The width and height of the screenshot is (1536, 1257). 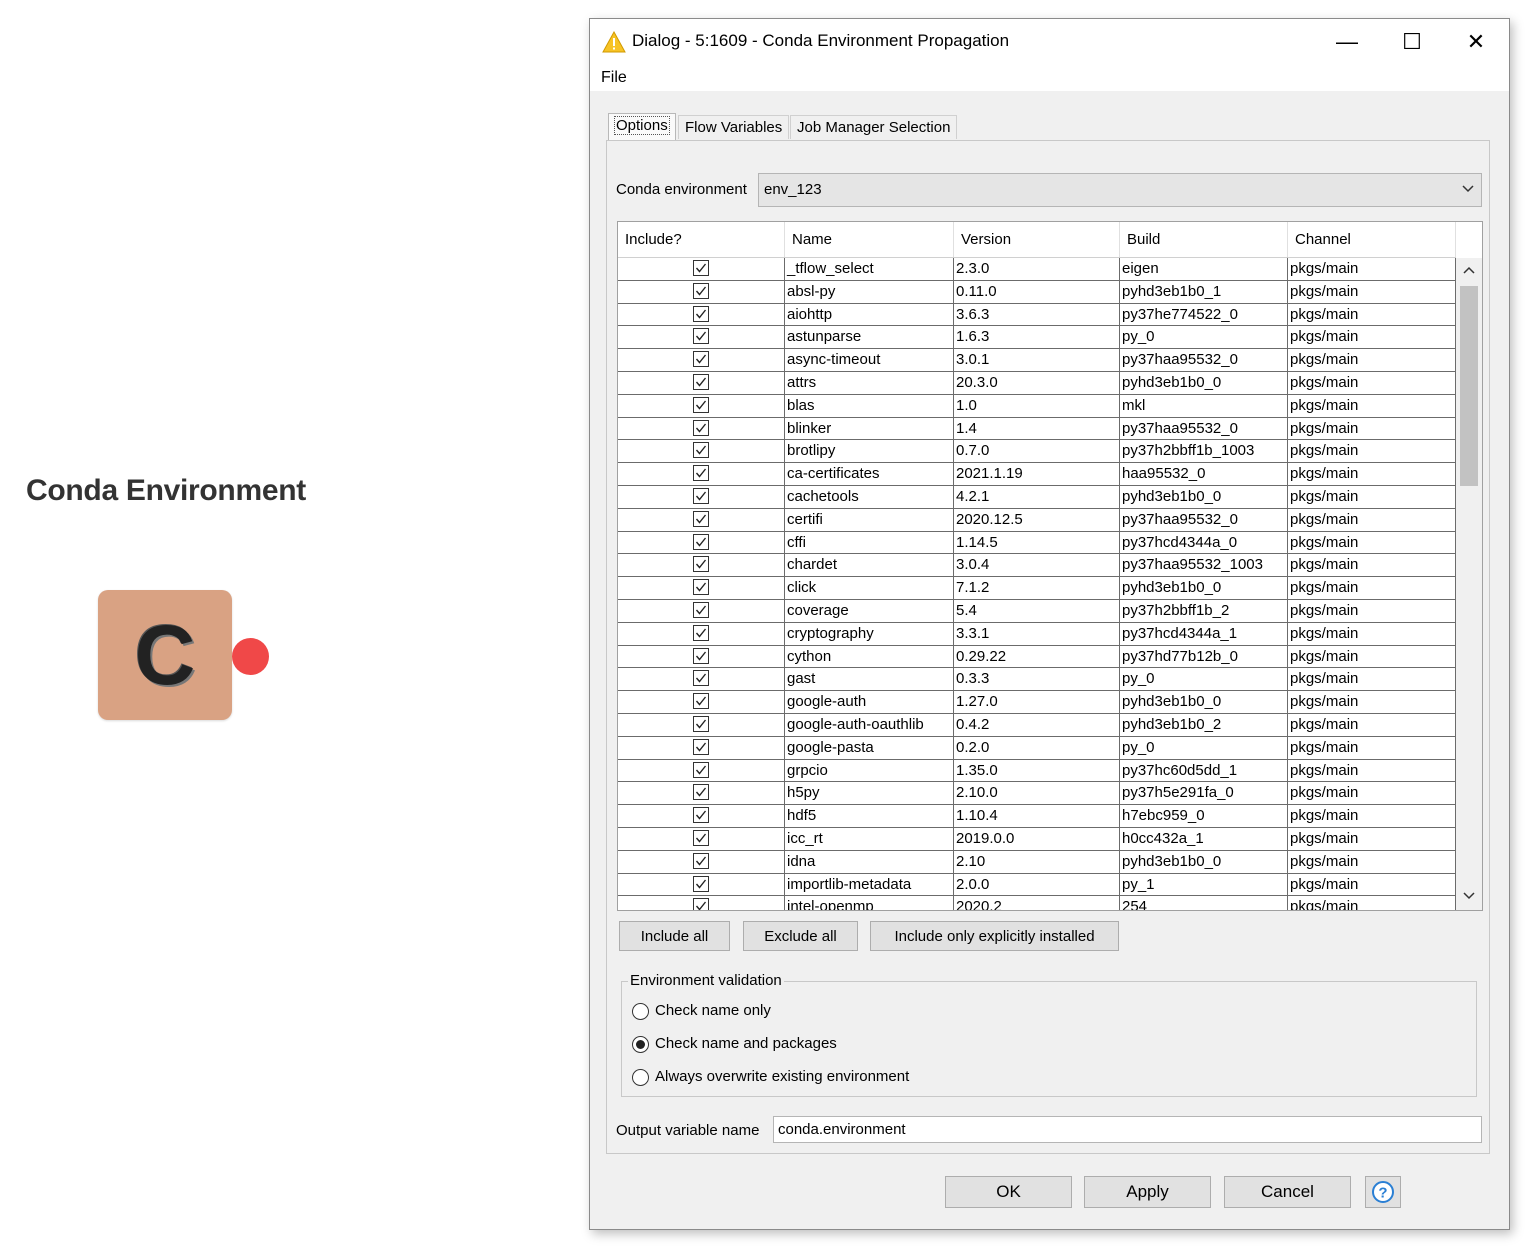 What do you see at coordinates (1347, 42) in the screenshot?
I see `minimize-button: —` at bounding box center [1347, 42].